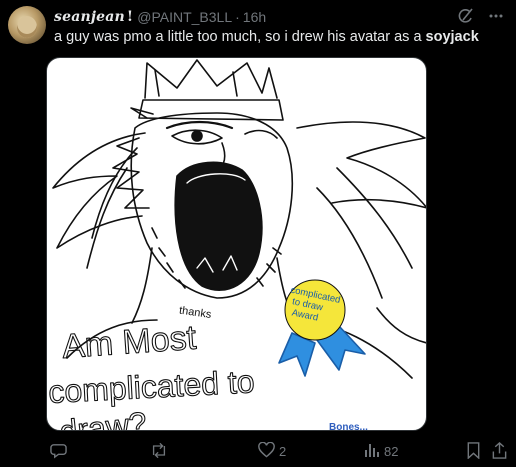 The image size is (516, 467). I want to click on reply-icon, so click(58, 452).